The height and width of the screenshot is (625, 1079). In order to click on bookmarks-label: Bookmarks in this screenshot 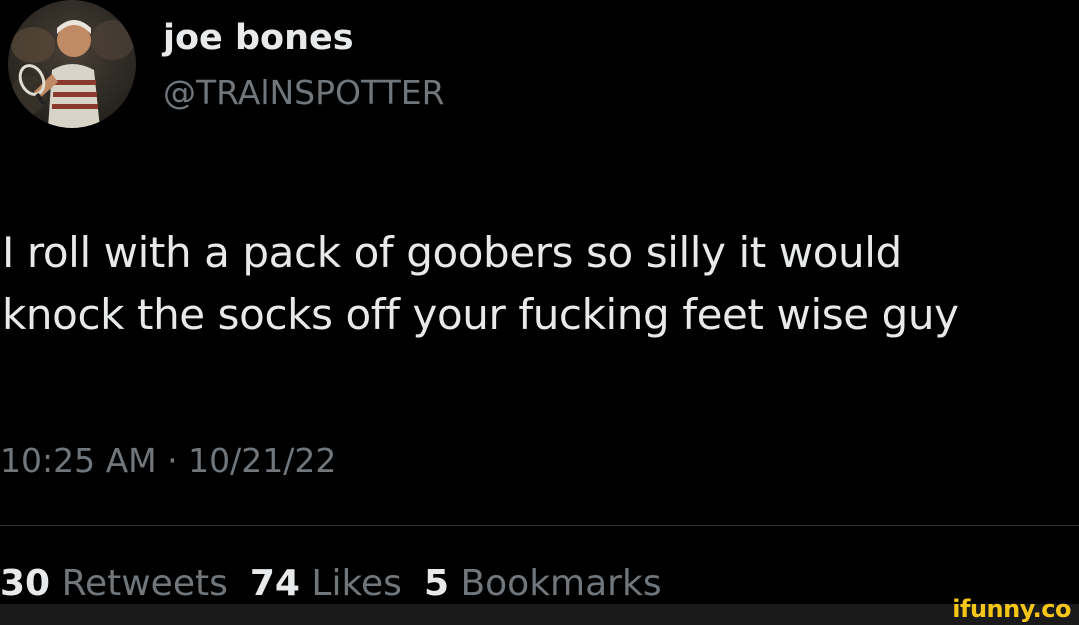, I will do `click(561, 583)`.